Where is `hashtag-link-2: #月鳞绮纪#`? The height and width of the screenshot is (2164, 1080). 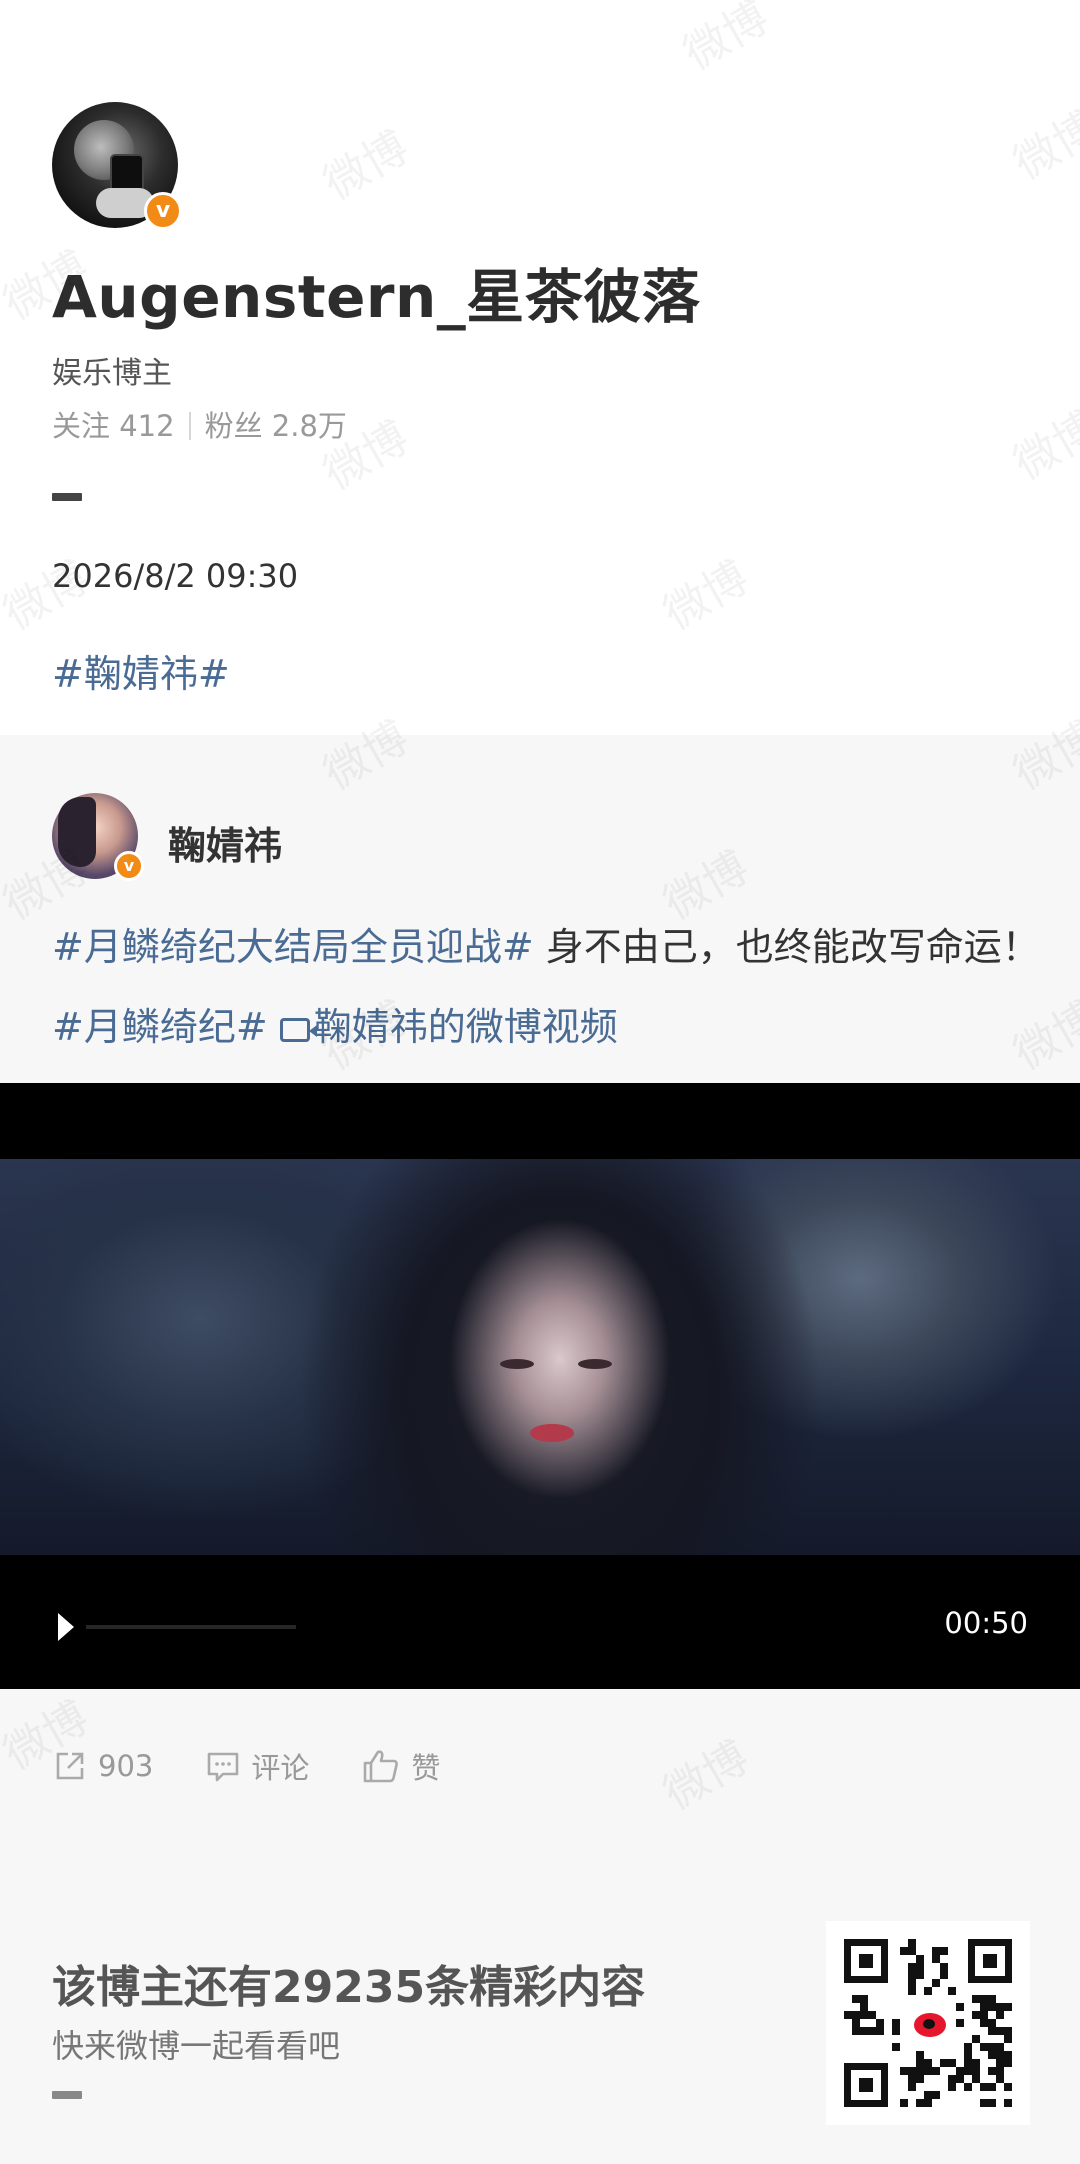 hashtag-link-2: #月鳞绮纪# is located at coordinates (160, 1027).